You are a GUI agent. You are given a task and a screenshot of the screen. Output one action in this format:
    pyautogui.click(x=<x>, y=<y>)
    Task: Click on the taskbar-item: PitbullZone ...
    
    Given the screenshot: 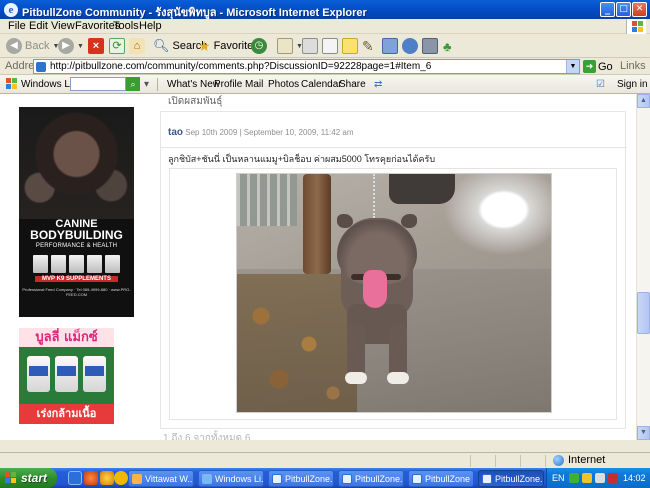 What is the action you would take?
    pyautogui.click(x=441, y=478)
    